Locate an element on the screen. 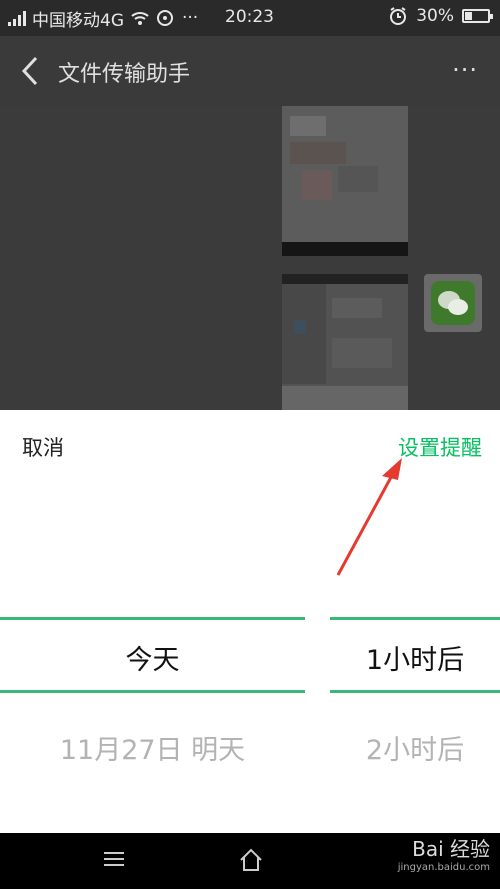 The width and height of the screenshot is (500, 889). time-option-selected: 1小时后 is located at coordinates (415, 657).